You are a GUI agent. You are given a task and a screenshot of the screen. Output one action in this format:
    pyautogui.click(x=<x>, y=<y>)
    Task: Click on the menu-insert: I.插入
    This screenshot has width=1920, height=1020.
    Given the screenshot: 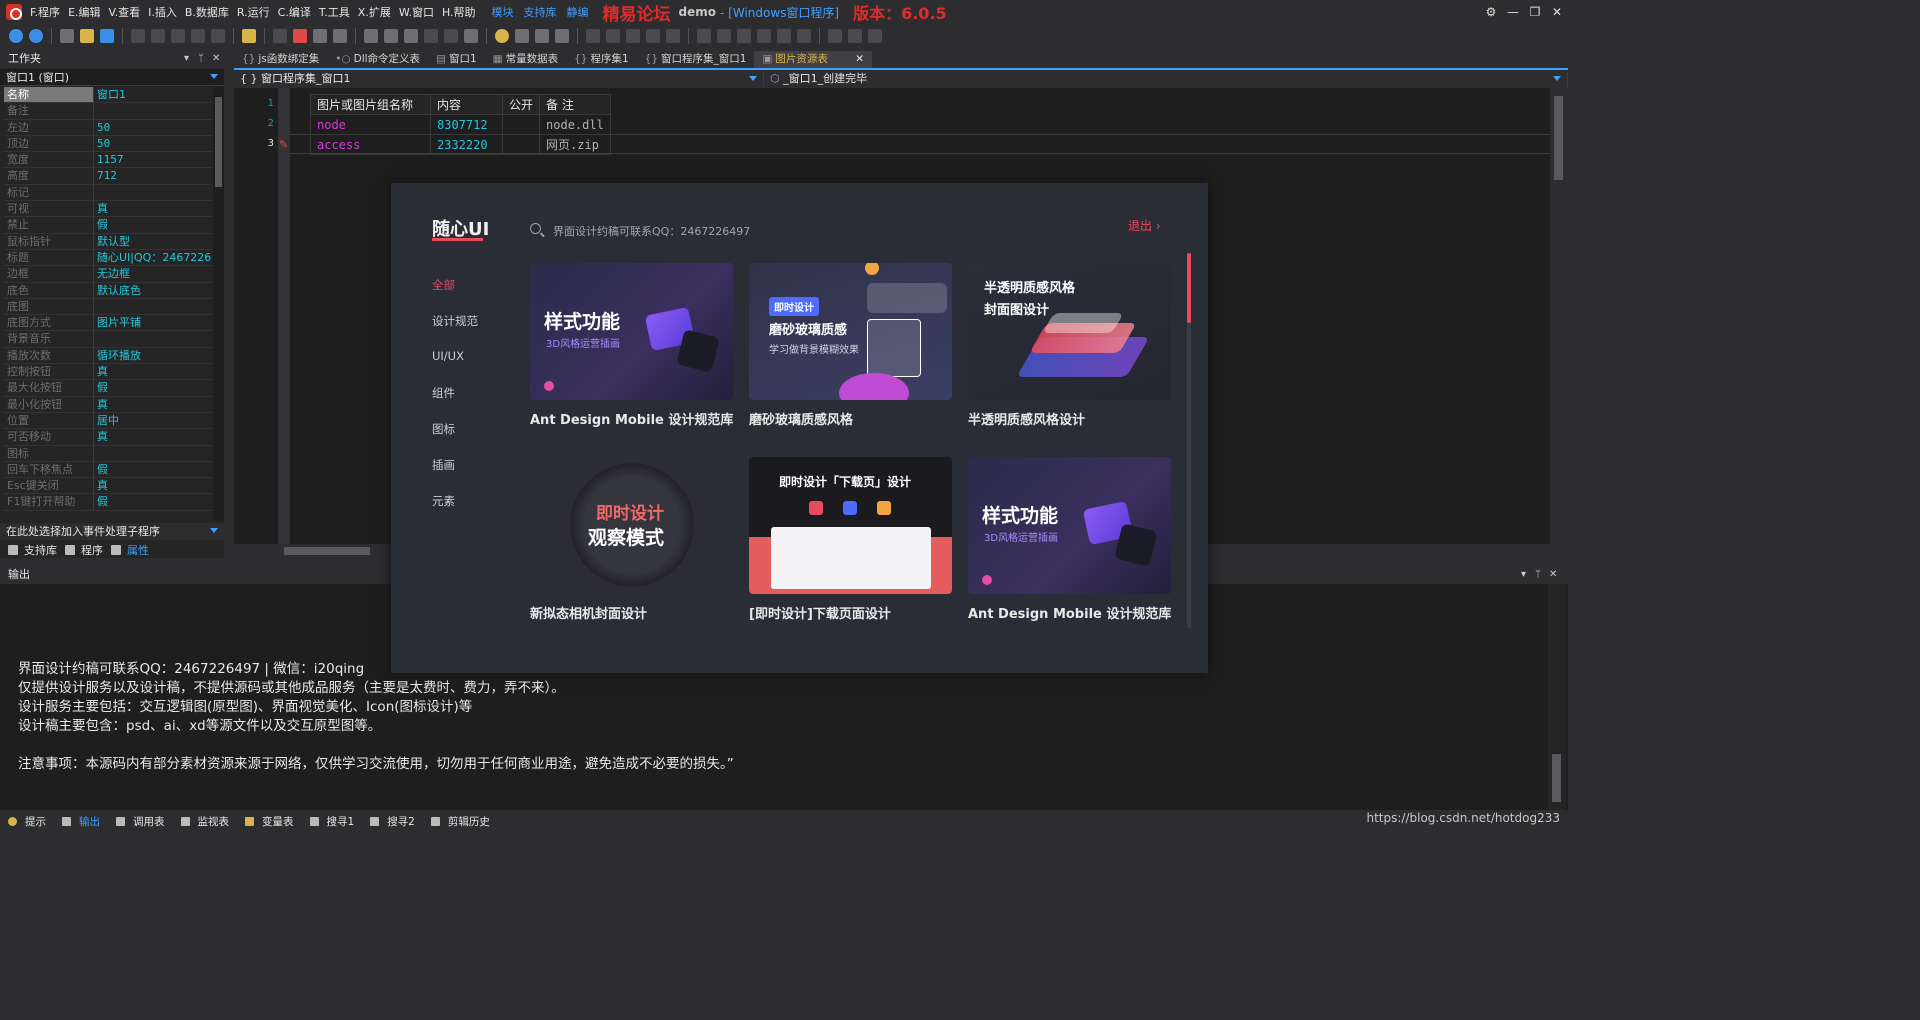 What is the action you would take?
    pyautogui.click(x=162, y=12)
    